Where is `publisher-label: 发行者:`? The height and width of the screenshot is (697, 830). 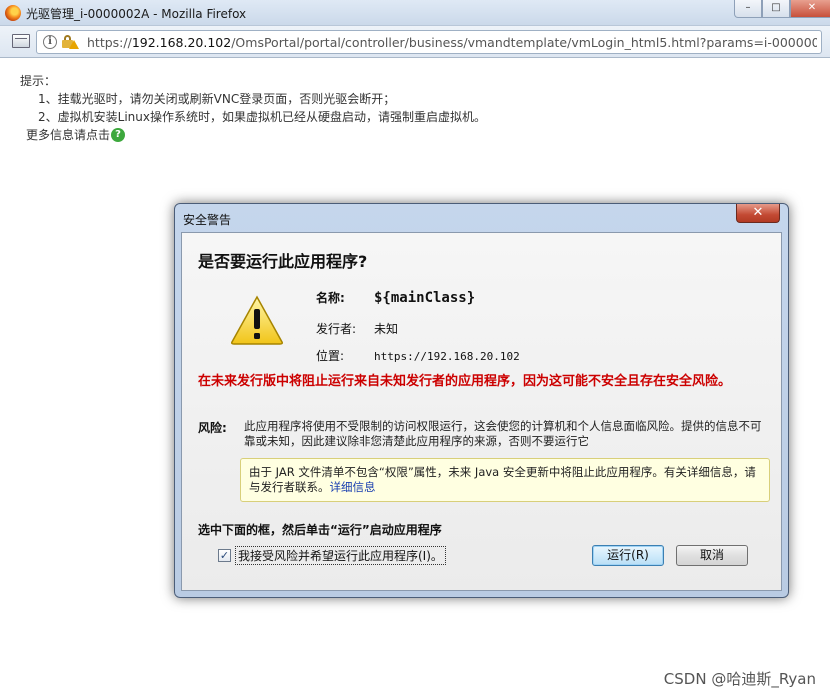
publisher-label: 发行者: is located at coordinates (336, 329).